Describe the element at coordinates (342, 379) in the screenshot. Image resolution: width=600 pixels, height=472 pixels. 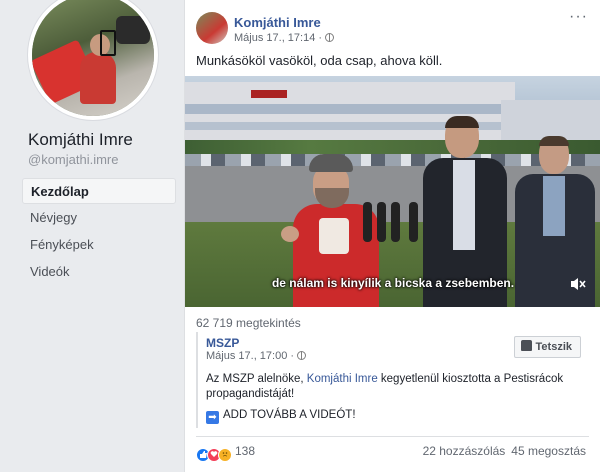
I see `mention-link: Komjáthi Imre` at that location.